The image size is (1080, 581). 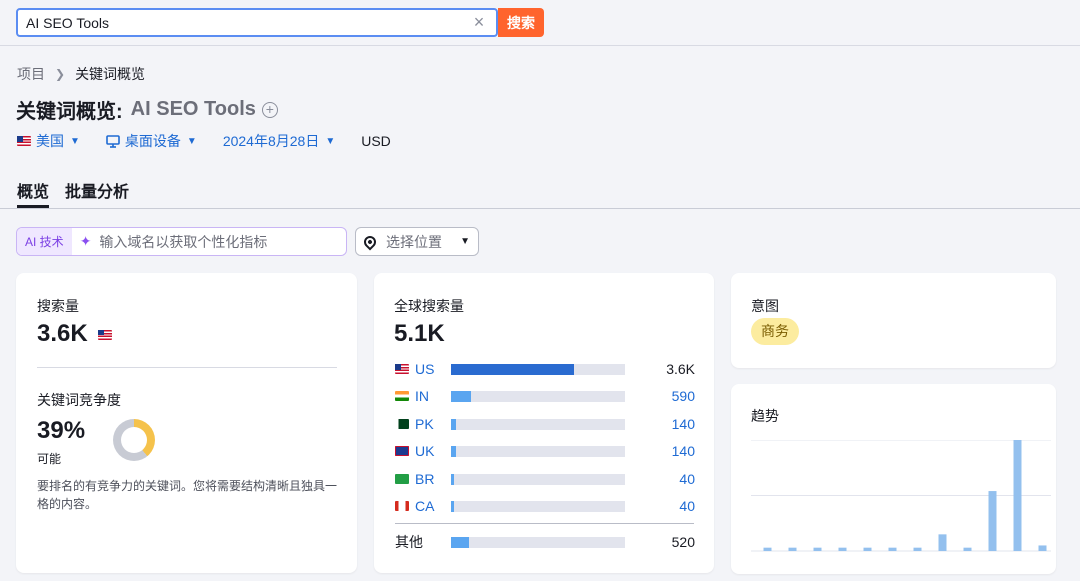 I want to click on ai-domain-bar: AI 技术 ✦, so click(x=181, y=241).